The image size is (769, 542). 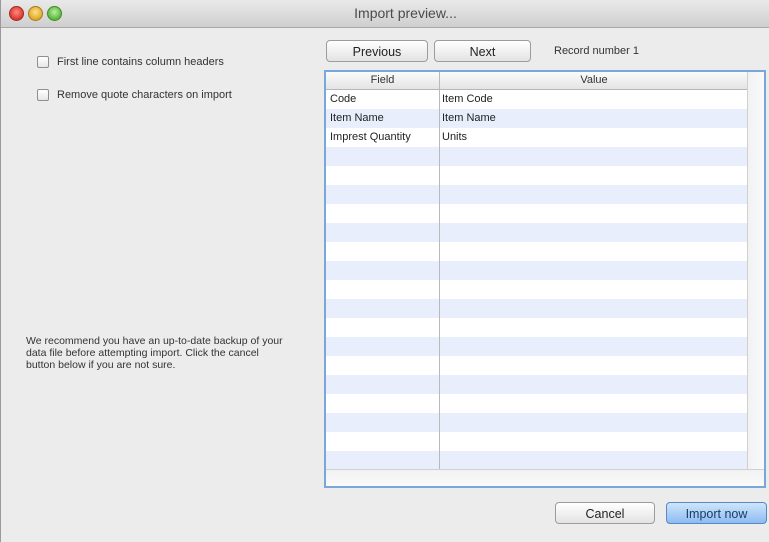 What do you see at coordinates (482, 51) in the screenshot?
I see `next-button: Next` at bounding box center [482, 51].